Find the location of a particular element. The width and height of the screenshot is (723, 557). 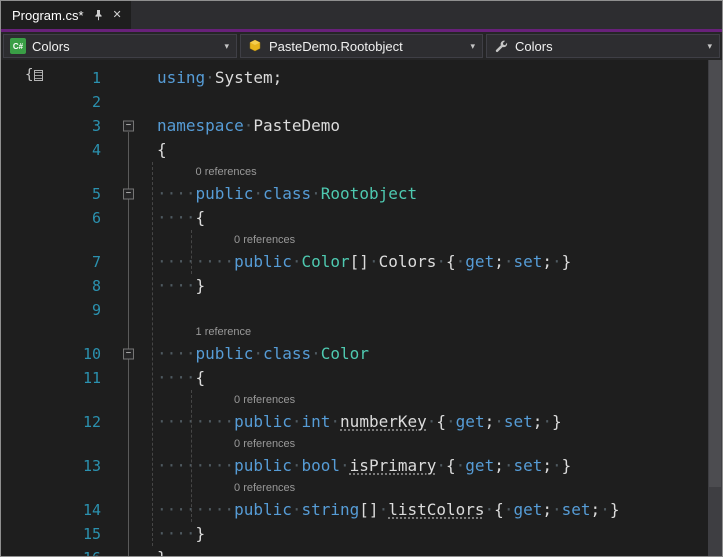

line-number: 8 is located at coordinates (96, 286).